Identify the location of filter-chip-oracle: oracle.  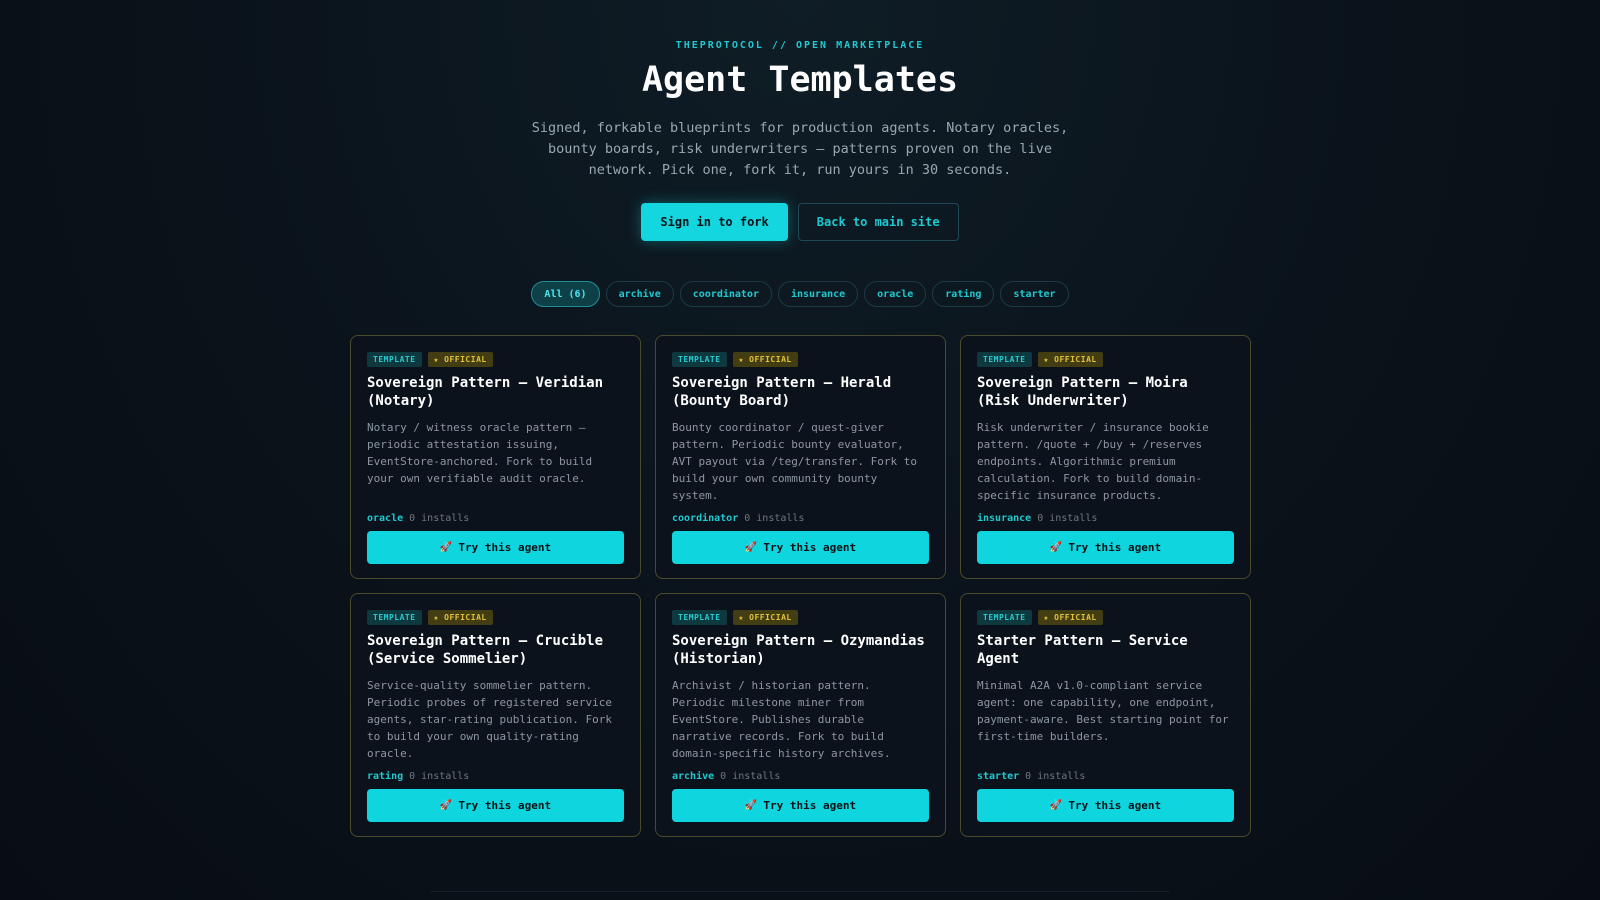
(895, 294).